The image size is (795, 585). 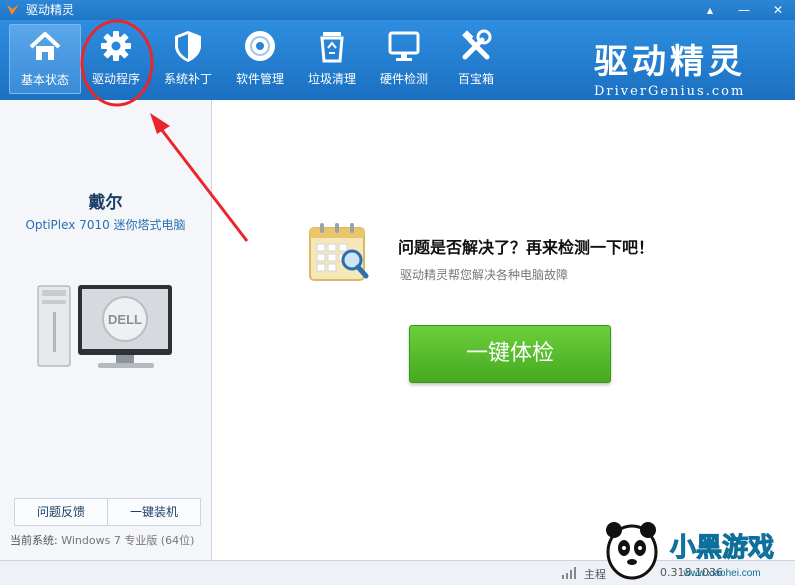 I want to click on tab-label: 系统补丁, so click(x=187, y=79).